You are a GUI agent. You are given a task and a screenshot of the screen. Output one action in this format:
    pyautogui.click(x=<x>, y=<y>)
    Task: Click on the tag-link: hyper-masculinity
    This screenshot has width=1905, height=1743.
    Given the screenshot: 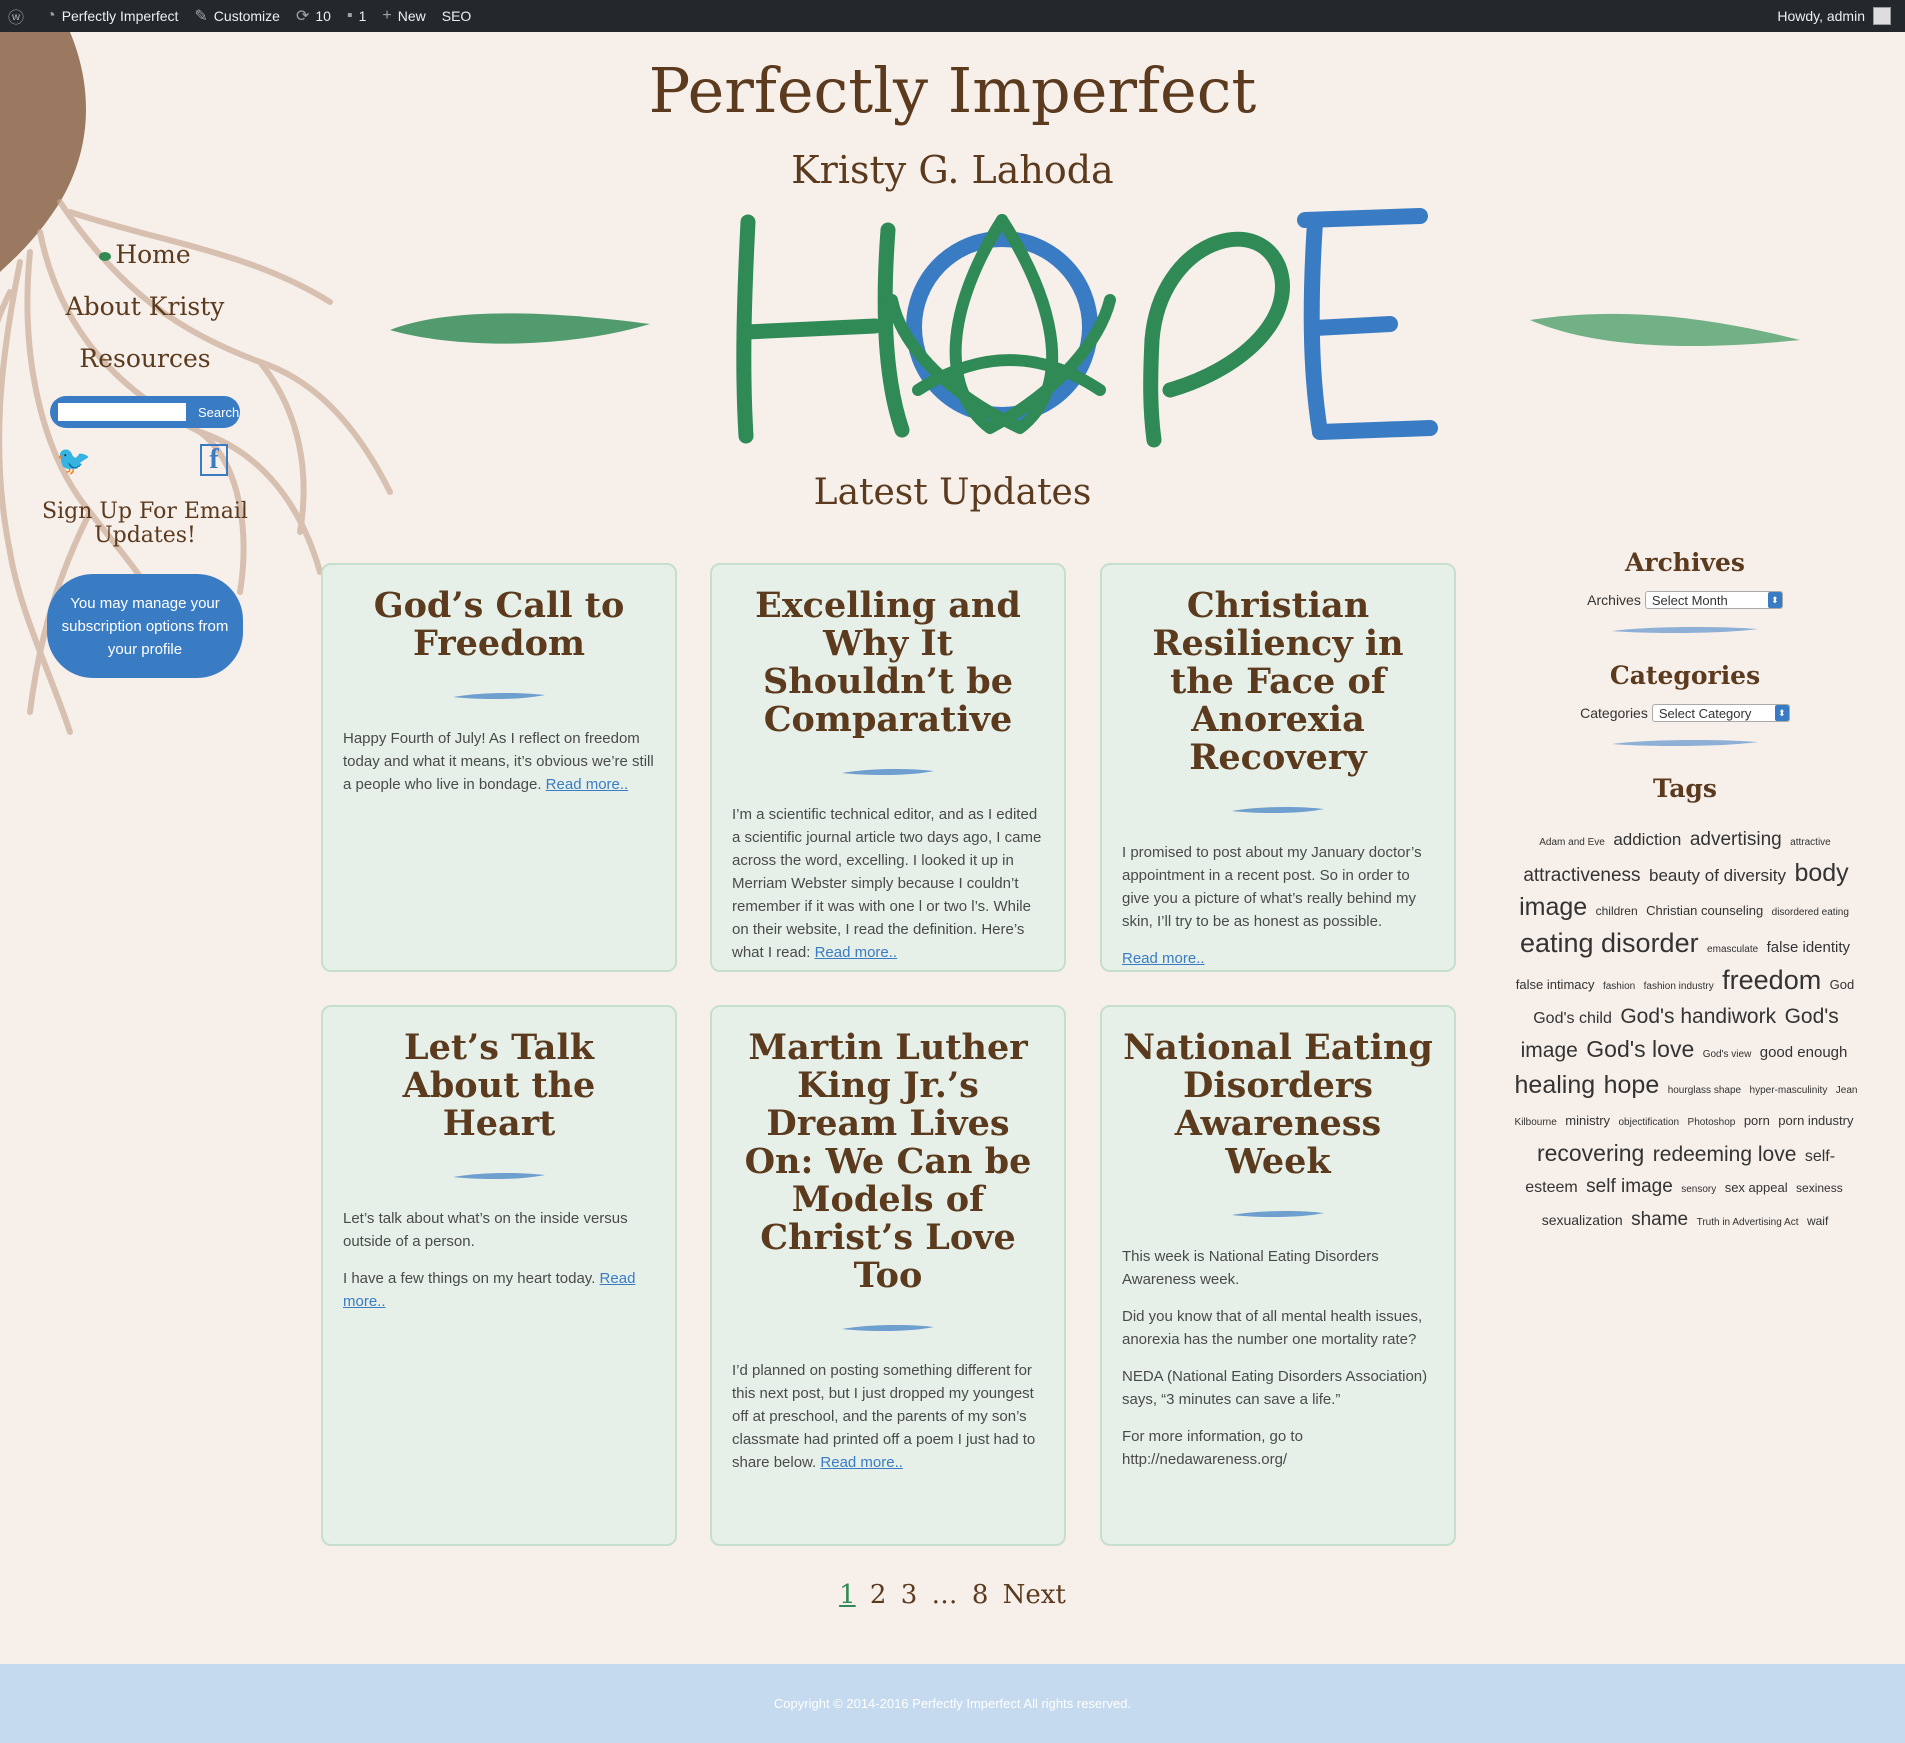 What is the action you would take?
    pyautogui.click(x=1789, y=1090)
    